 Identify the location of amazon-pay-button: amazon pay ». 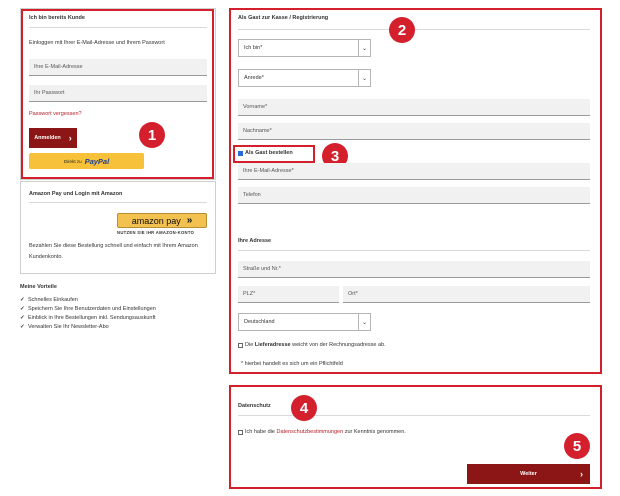
(162, 220).